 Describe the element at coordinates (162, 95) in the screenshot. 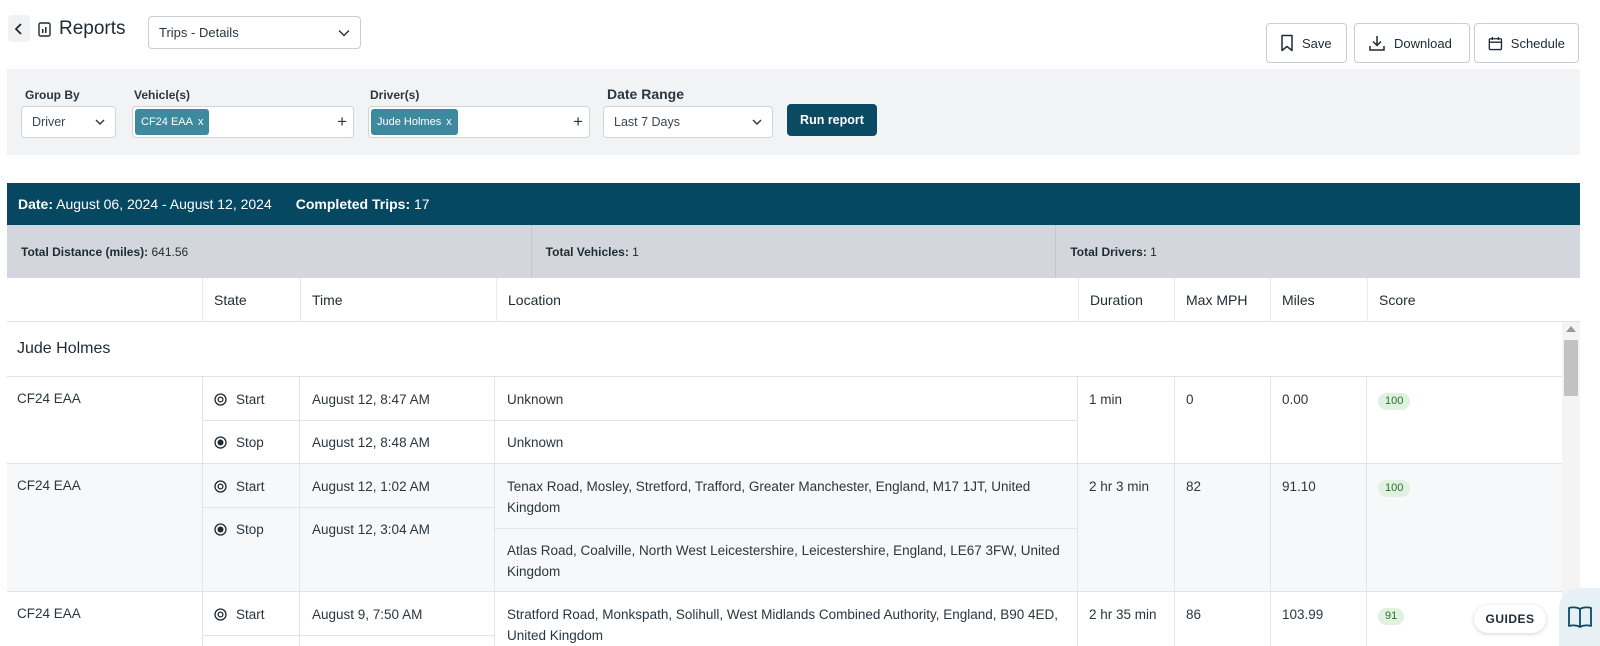

I see `vehicles-label: Vehicle(s)` at that location.